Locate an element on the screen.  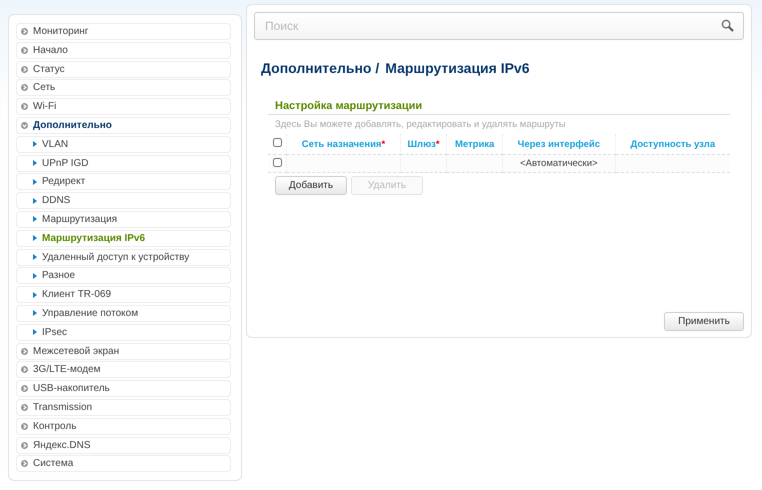
menu-item: Мониторинг is located at coordinates (123, 31).